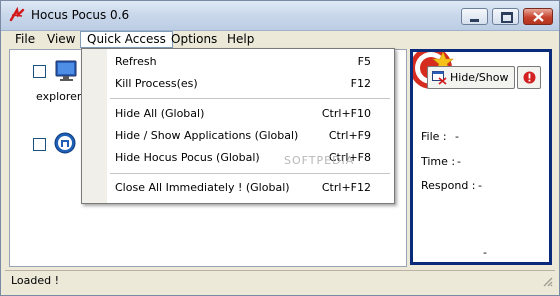 The width and height of the screenshot is (560, 296). What do you see at coordinates (240, 39) in the screenshot?
I see `menu-help: Help` at bounding box center [240, 39].